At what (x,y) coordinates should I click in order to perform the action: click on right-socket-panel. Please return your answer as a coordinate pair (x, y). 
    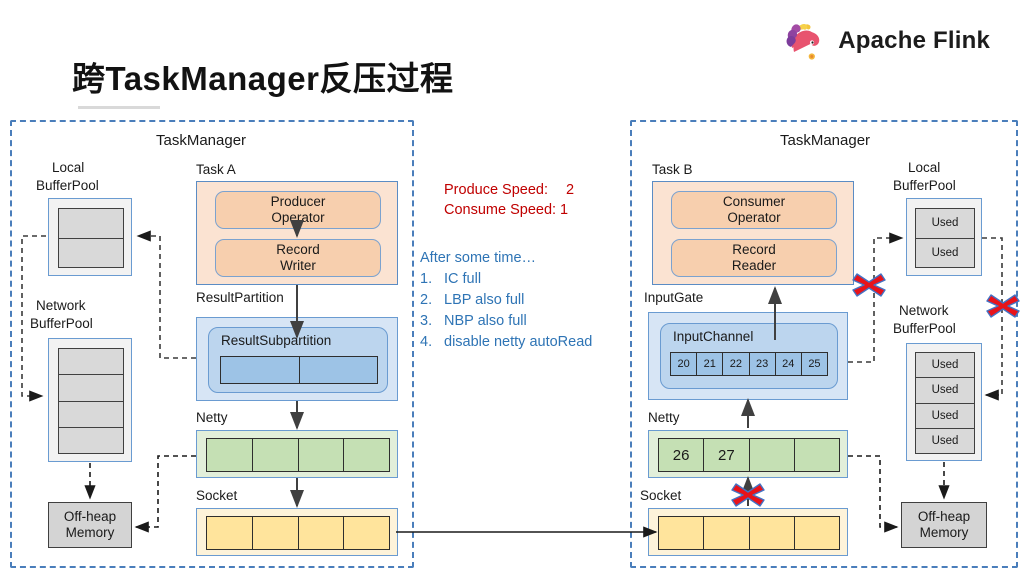
    Looking at the image, I should click on (748, 532).